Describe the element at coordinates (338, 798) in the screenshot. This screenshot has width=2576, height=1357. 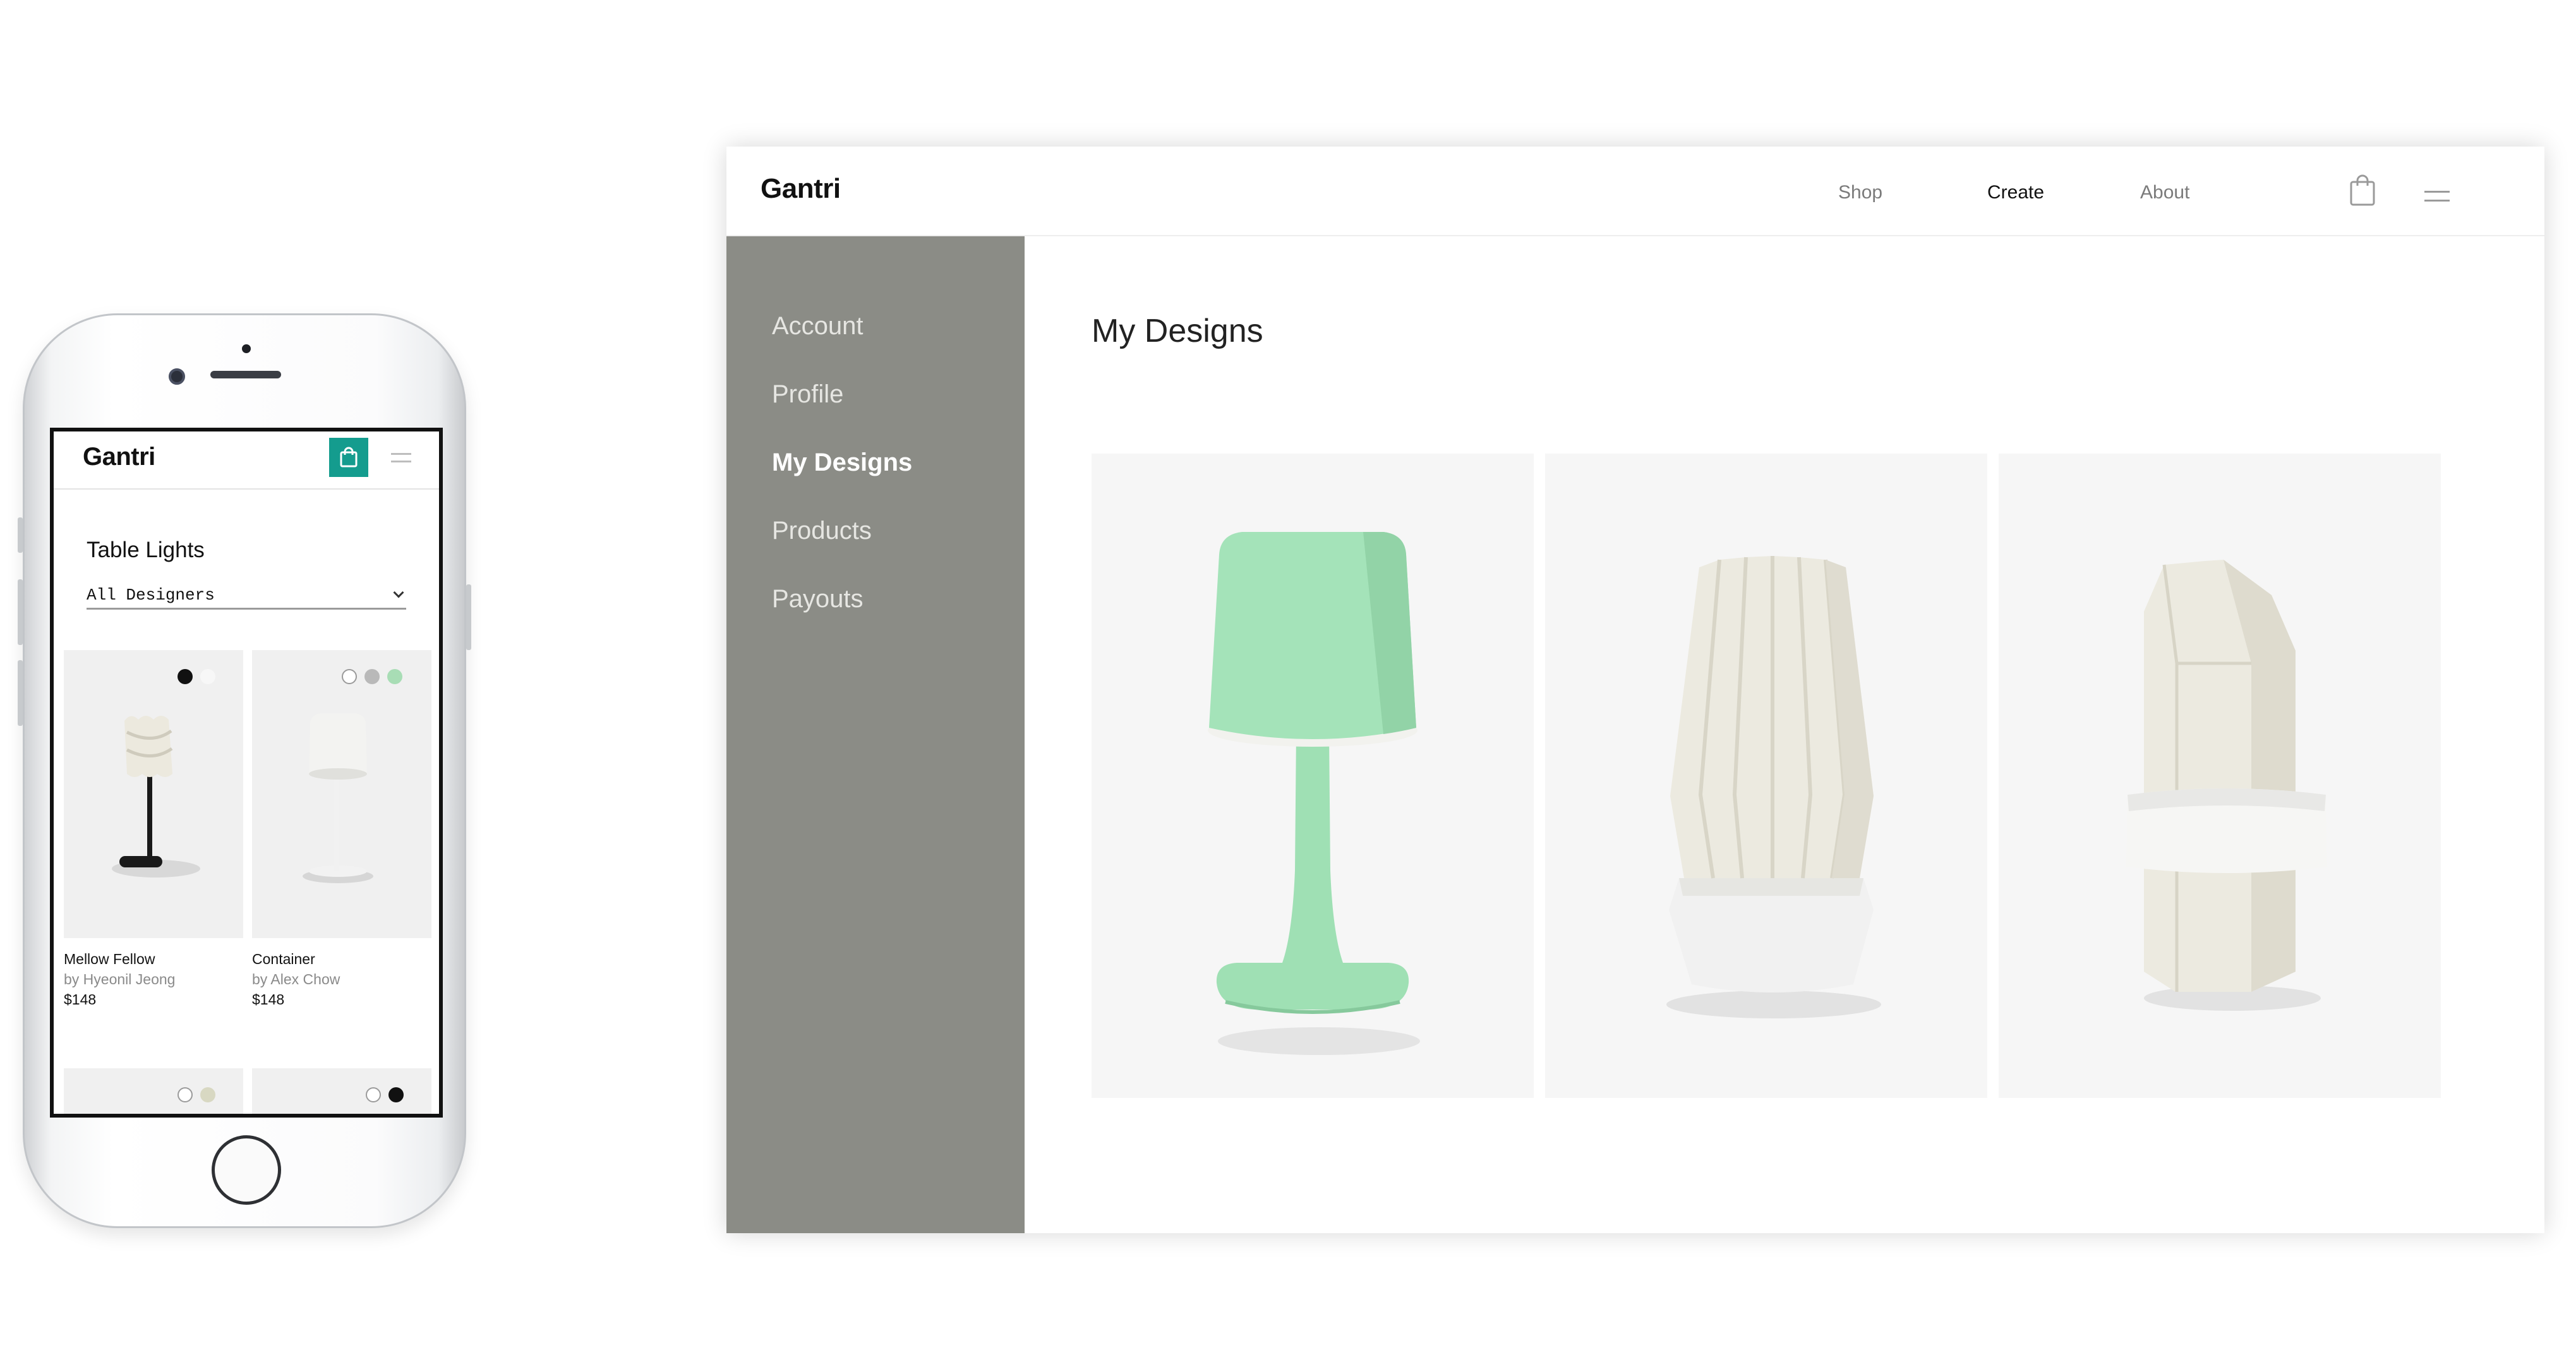
I see `lamp-image-container` at that location.